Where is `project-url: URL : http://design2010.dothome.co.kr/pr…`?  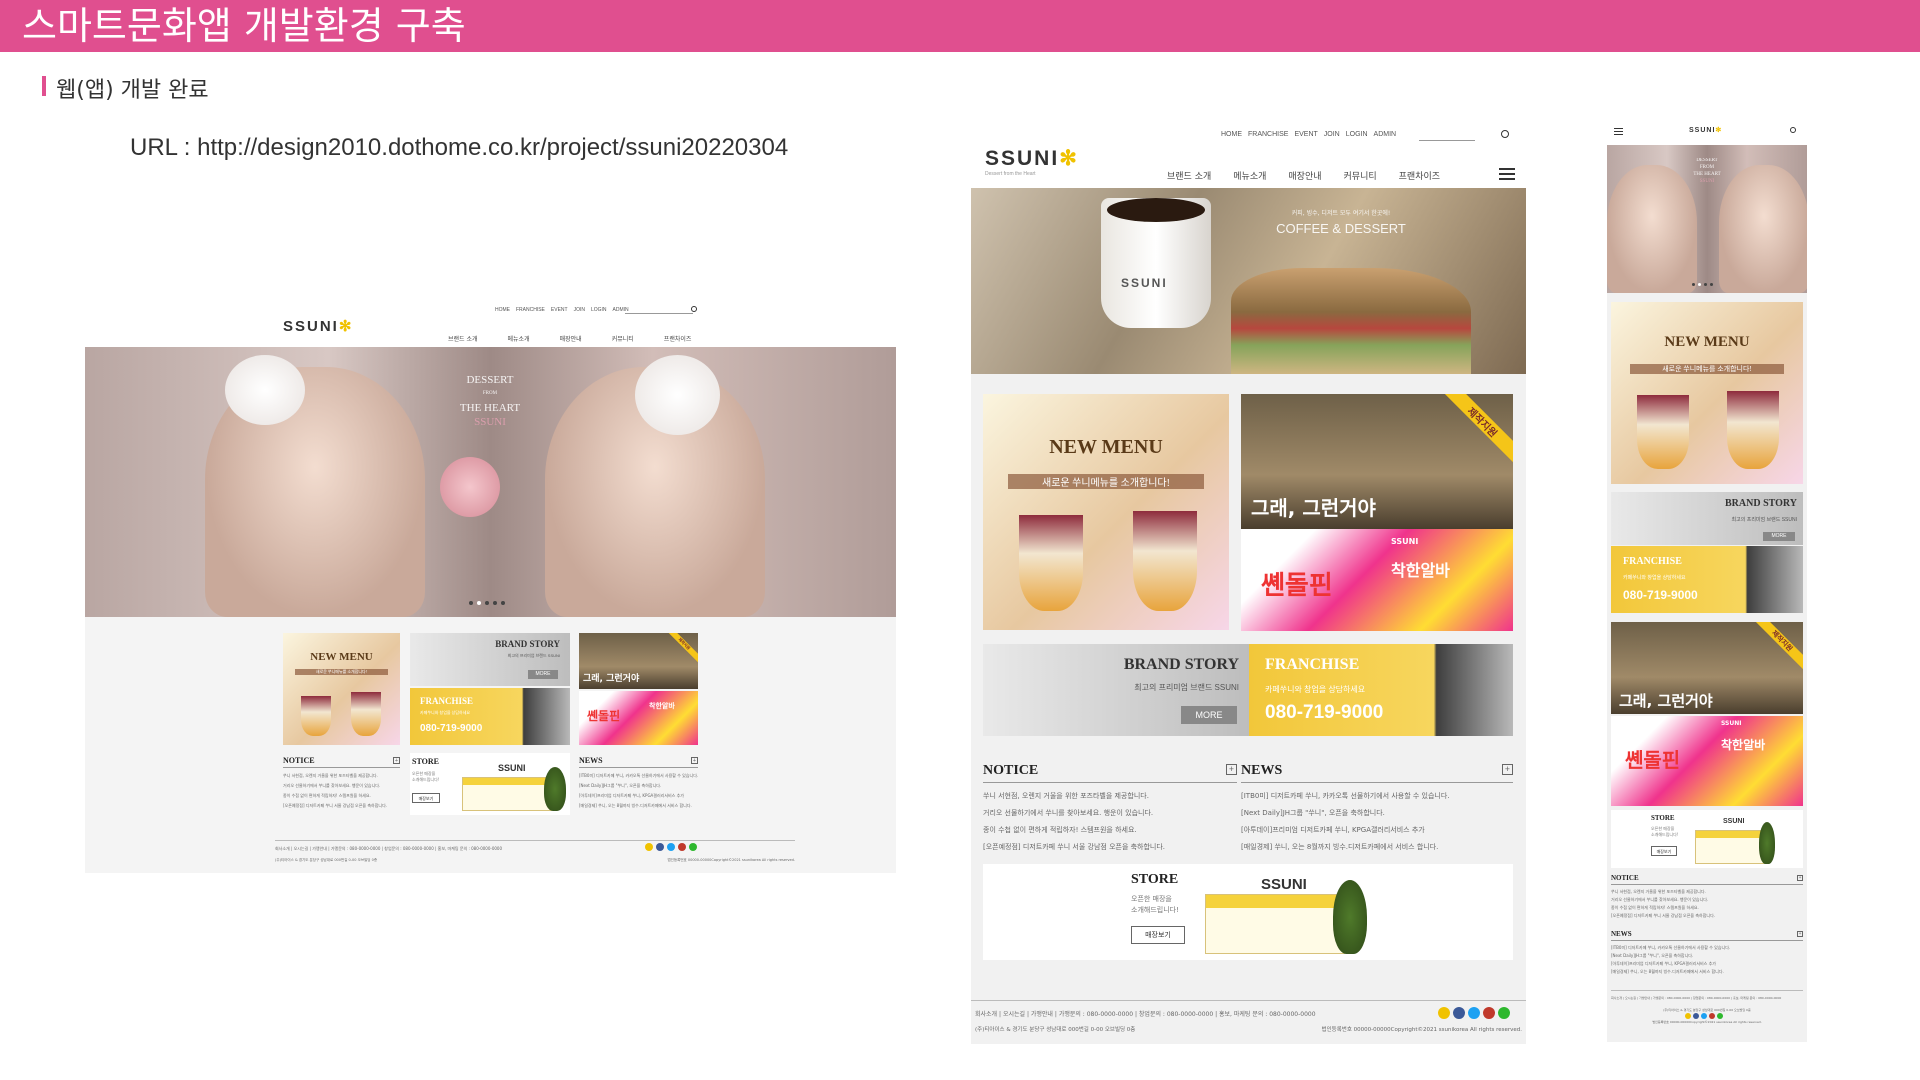 project-url: URL : http://design2010.dothome.co.kr/pr… is located at coordinates (459, 148).